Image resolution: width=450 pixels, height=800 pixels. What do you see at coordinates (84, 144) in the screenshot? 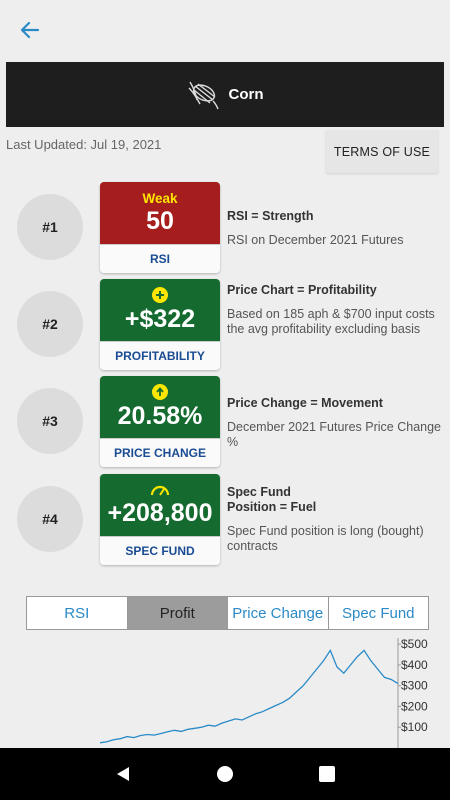
I see `last-updated-text: Last Updated: Jul 19, 2021` at bounding box center [84, 144].